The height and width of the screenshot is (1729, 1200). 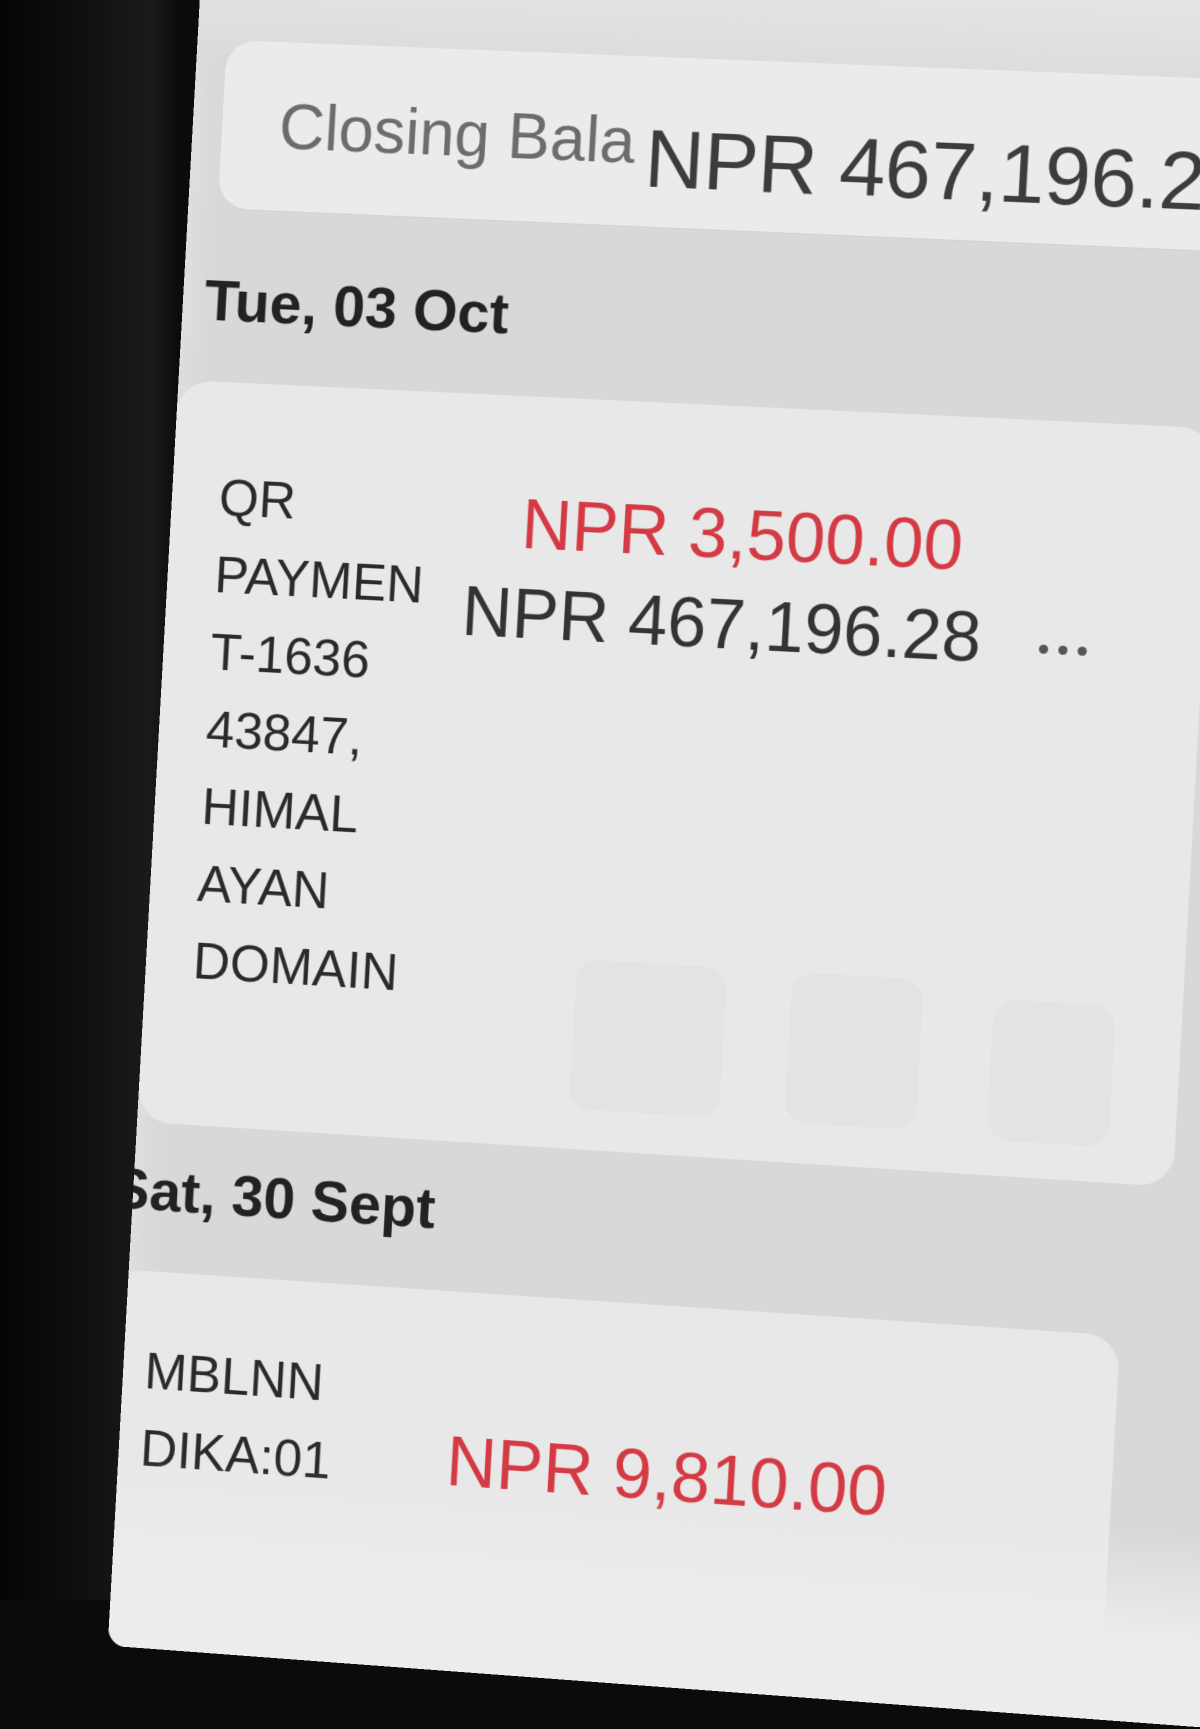 I want to click on transaction-balance: NPR 467,196.28, so click(x=721, y=624).